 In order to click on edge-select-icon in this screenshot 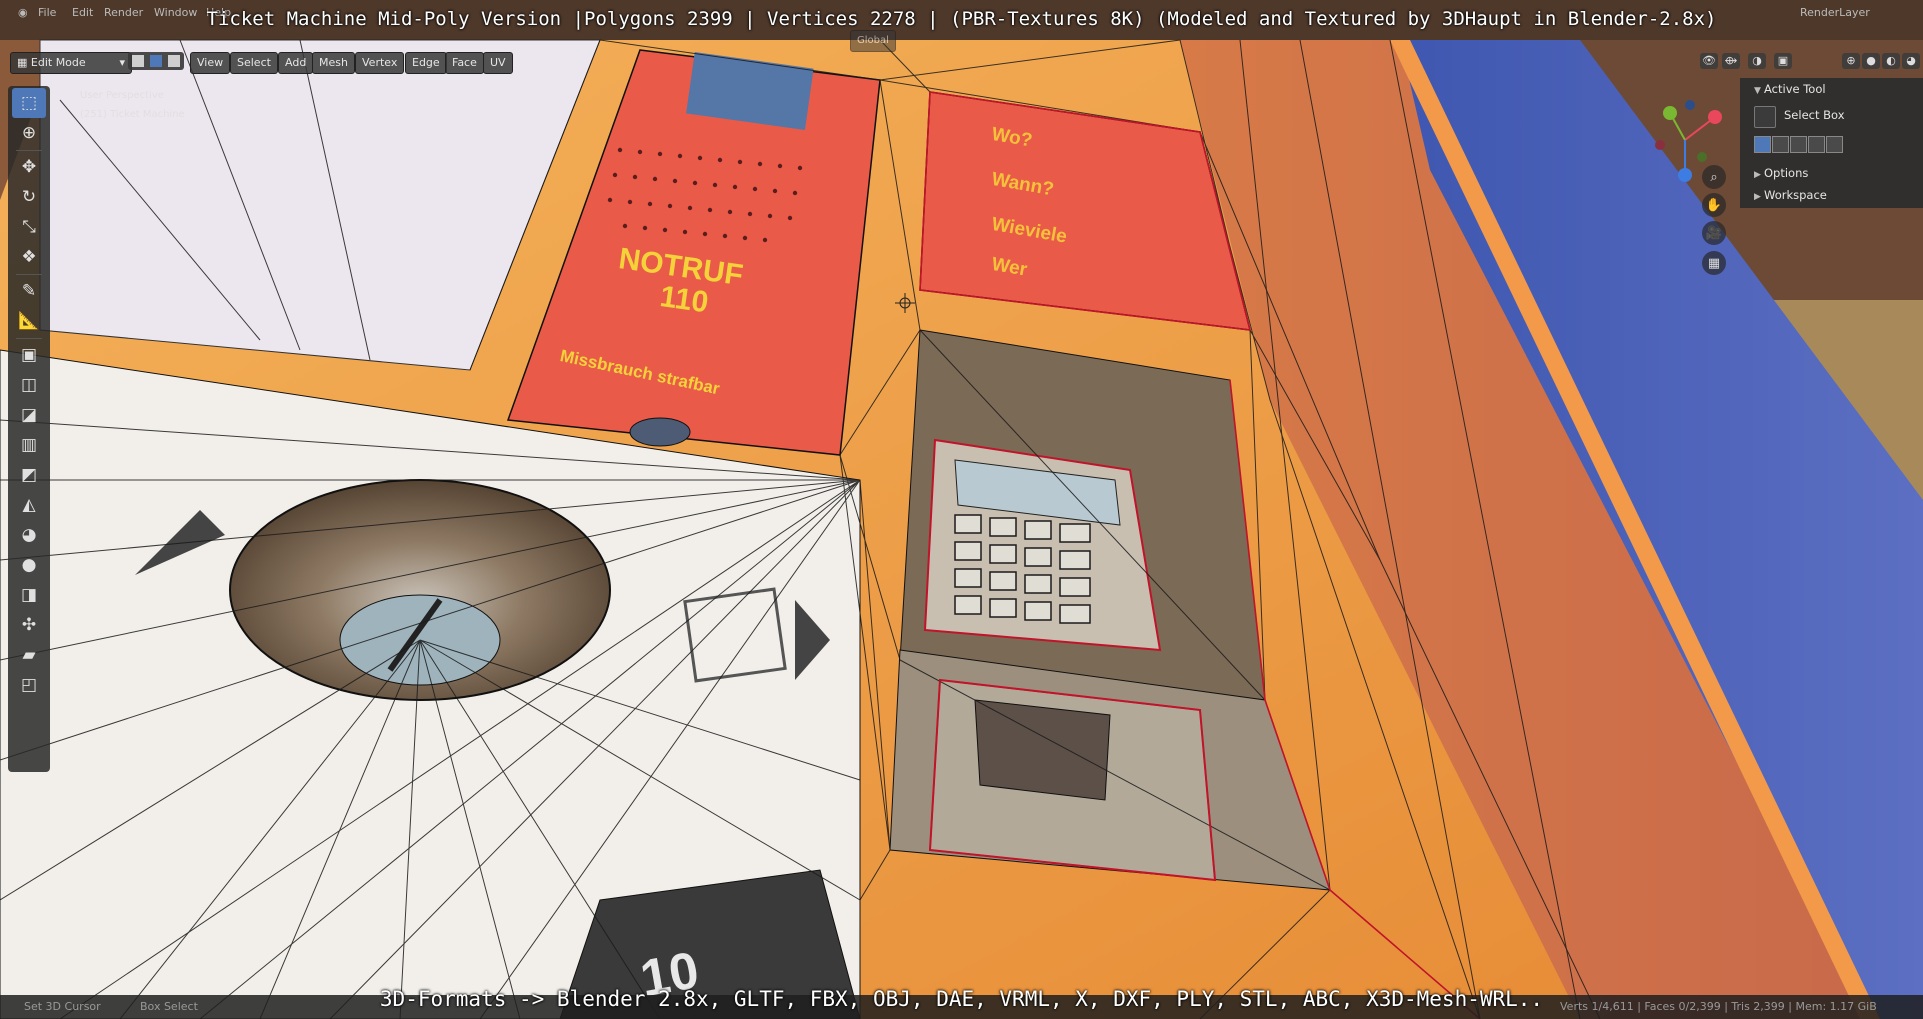, I will do `click(156, 61)`.